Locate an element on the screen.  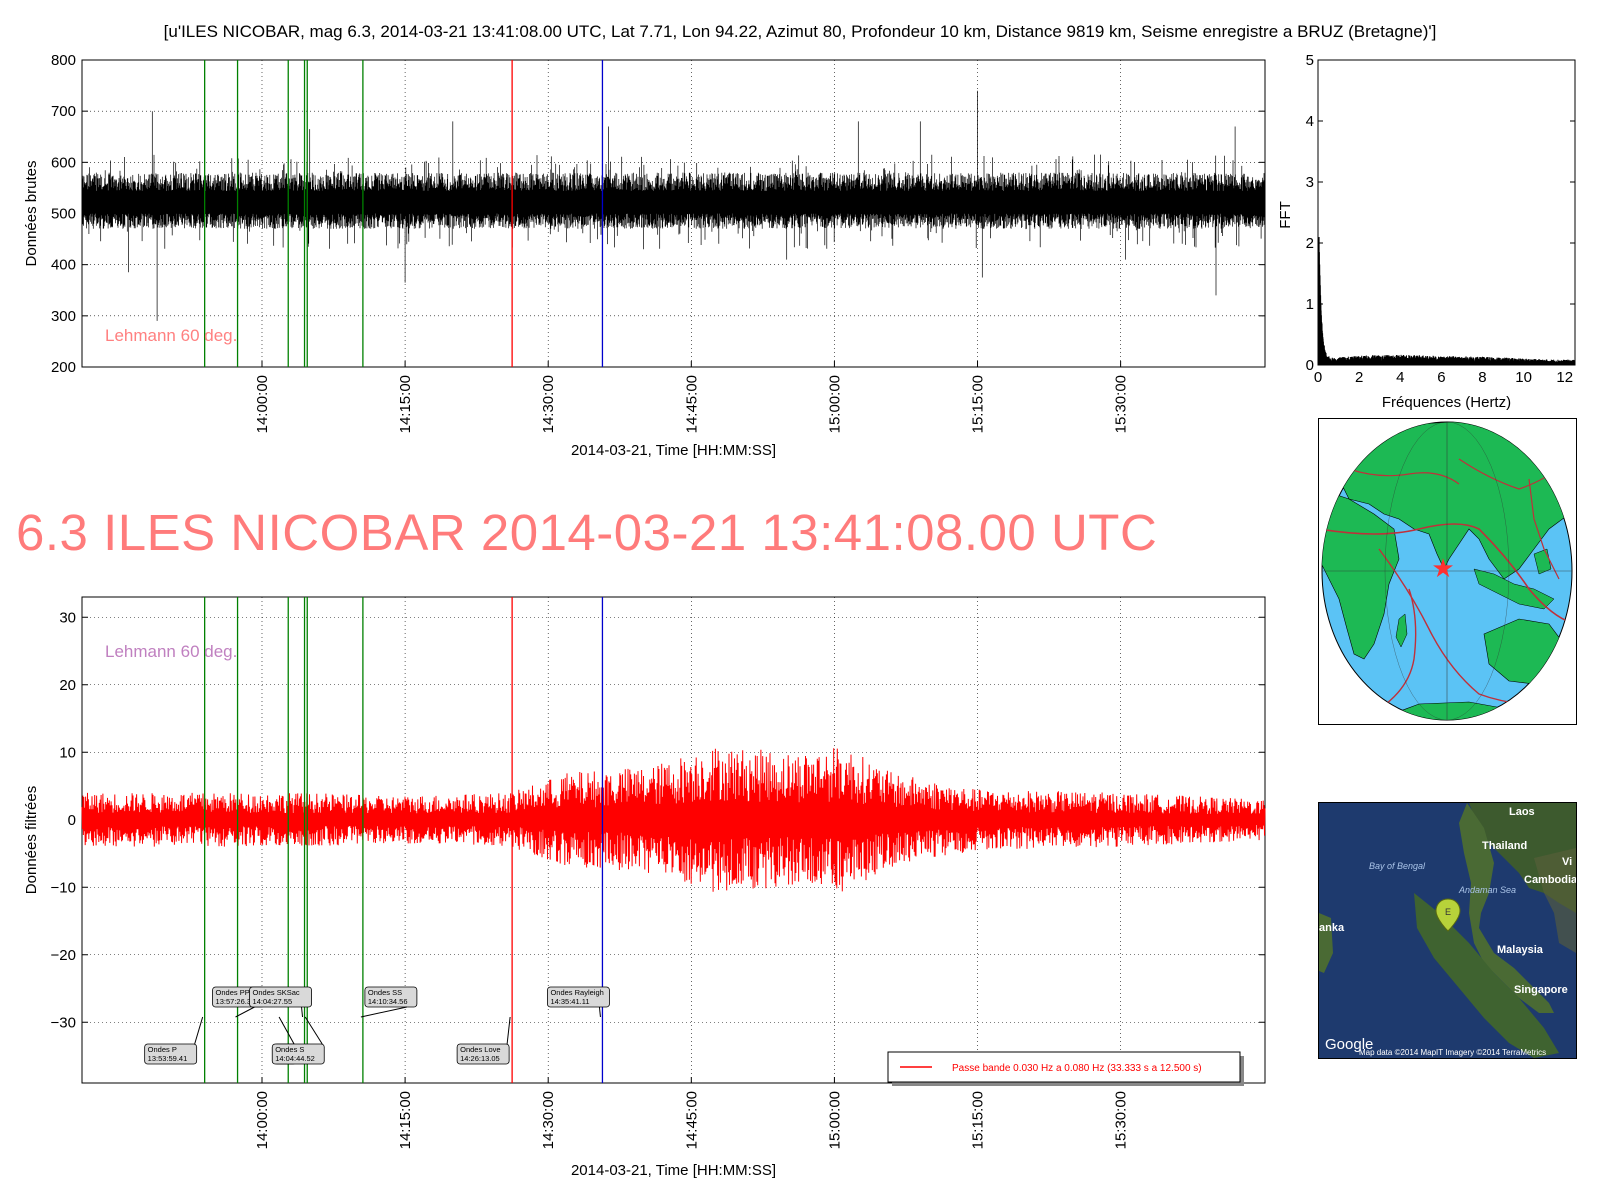
raw-ytick-label: 600 is located at coordinates (63, 162).